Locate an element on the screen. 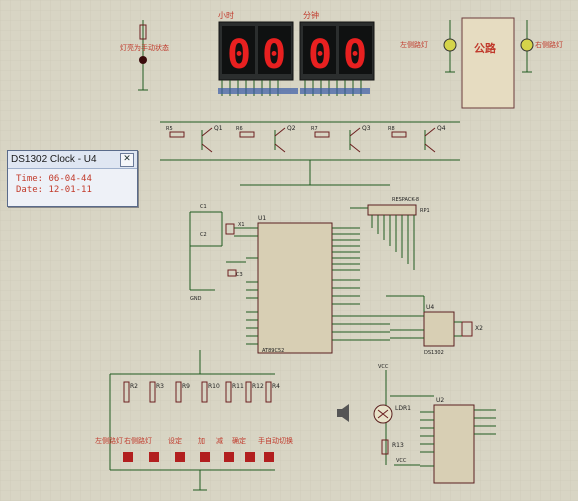  left-lamp-label: 左侧路灯 is located at coordinates (414, 44).